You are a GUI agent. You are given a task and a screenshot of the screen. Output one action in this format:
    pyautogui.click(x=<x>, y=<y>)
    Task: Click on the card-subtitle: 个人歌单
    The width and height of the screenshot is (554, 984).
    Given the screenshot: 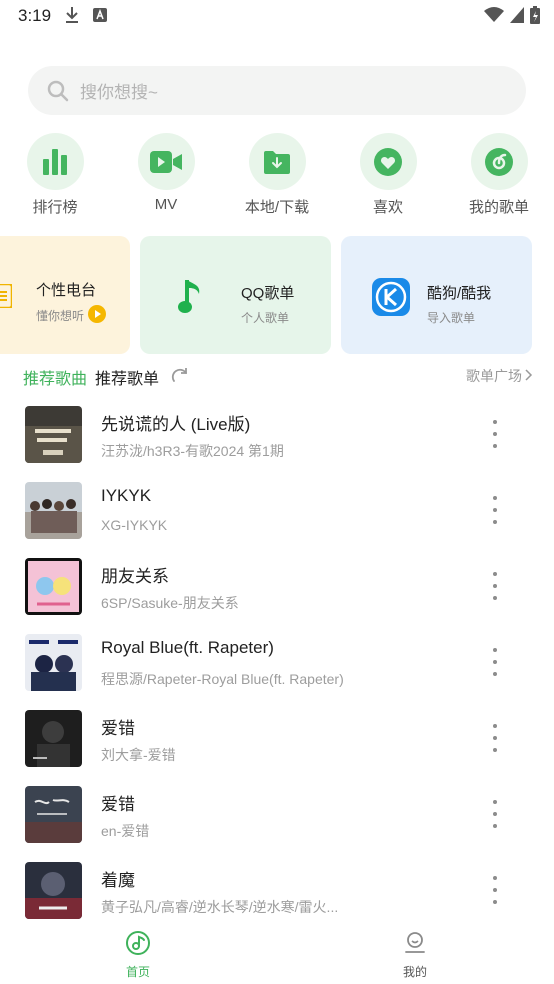 What is the action you would take?
    pyautogui.click(x=265, y=318)
    